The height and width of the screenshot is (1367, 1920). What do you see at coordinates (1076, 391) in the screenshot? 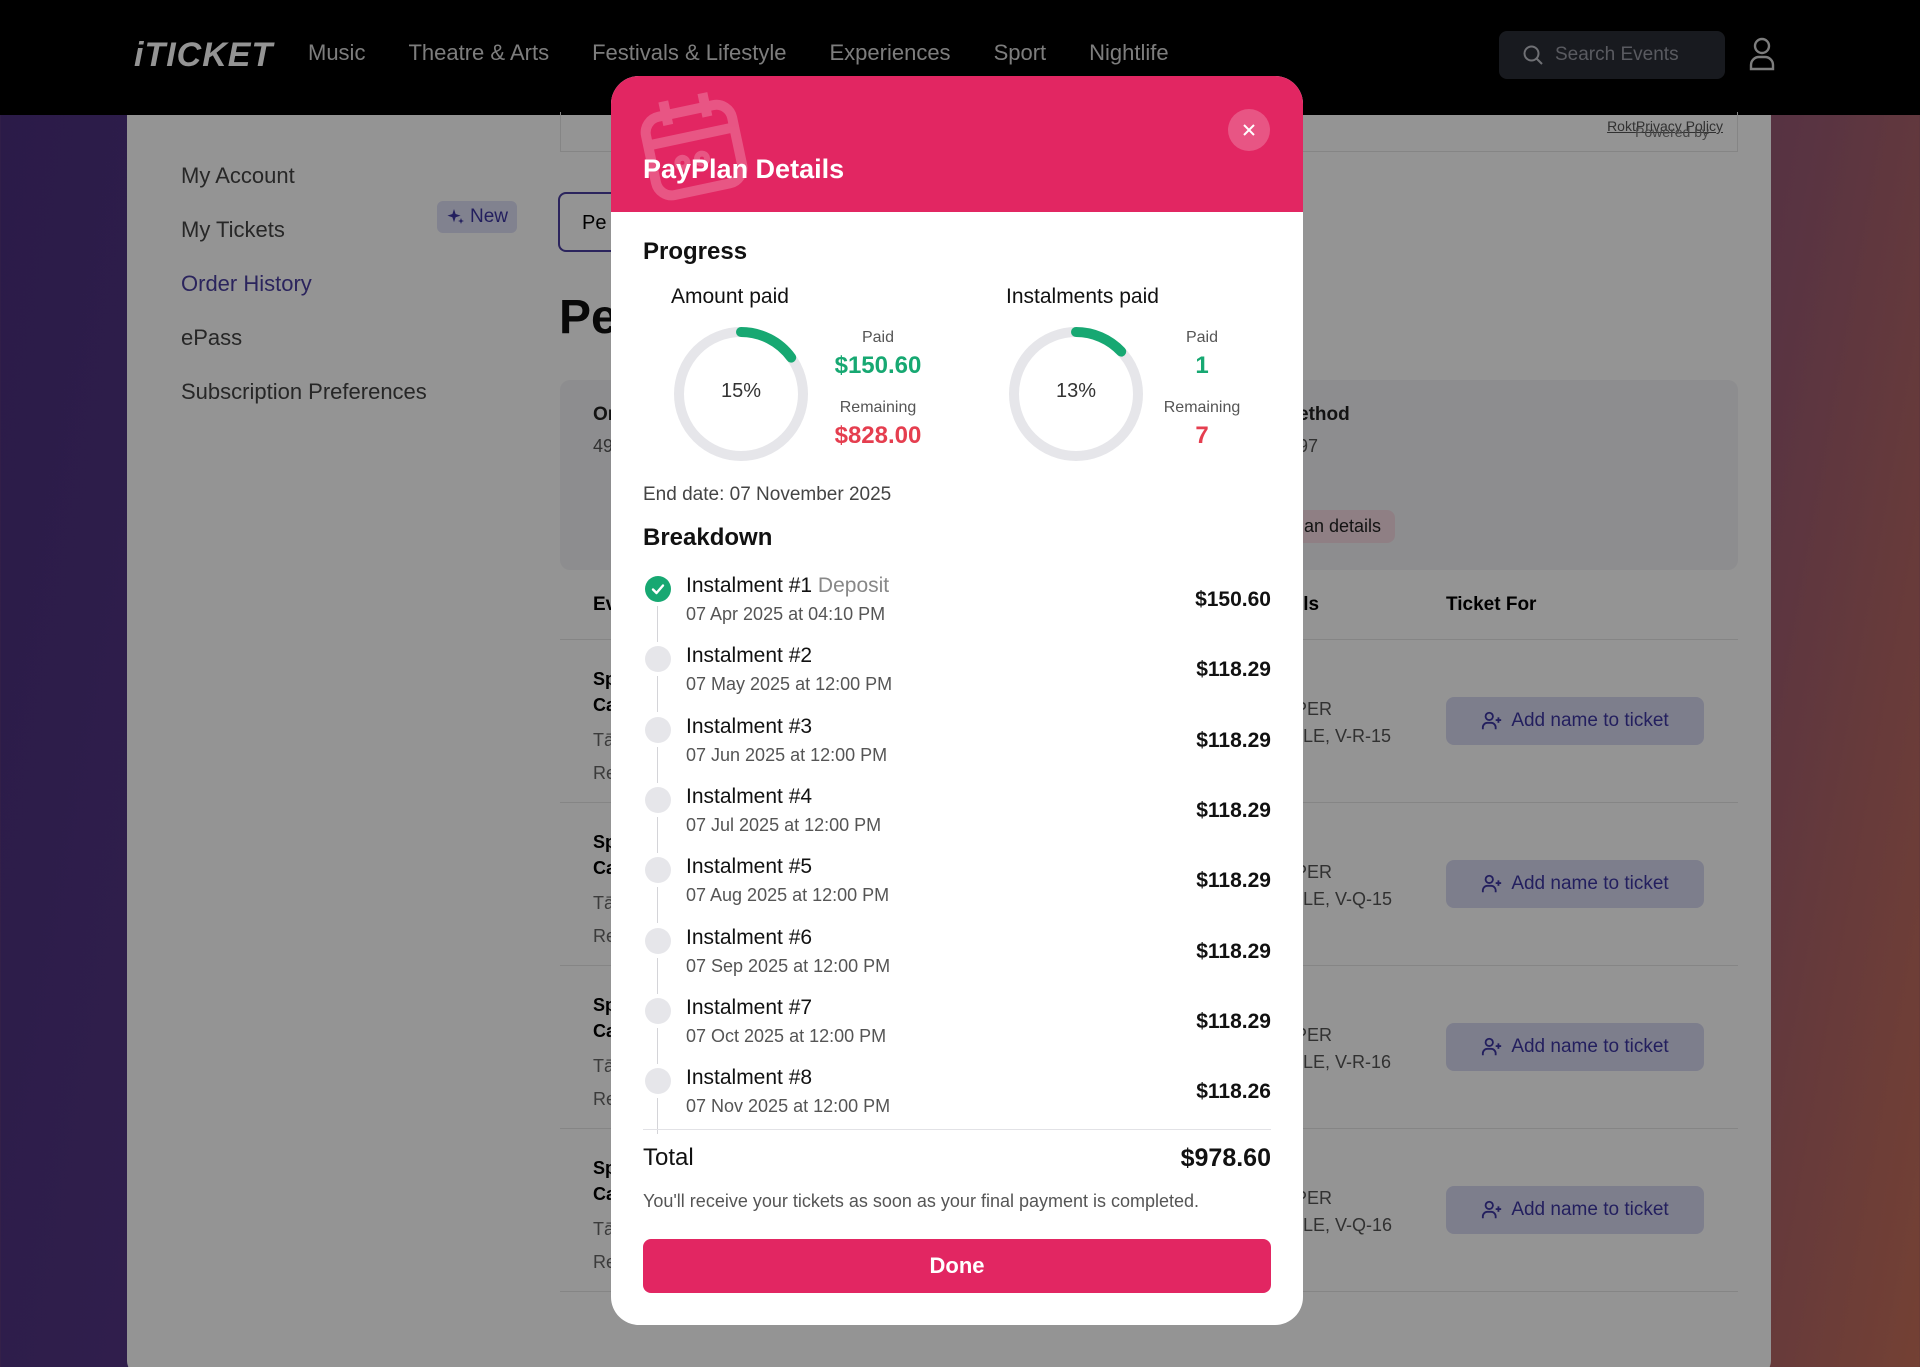
I see `instalments-percent: 13%` at bounding box center [1076, 391].